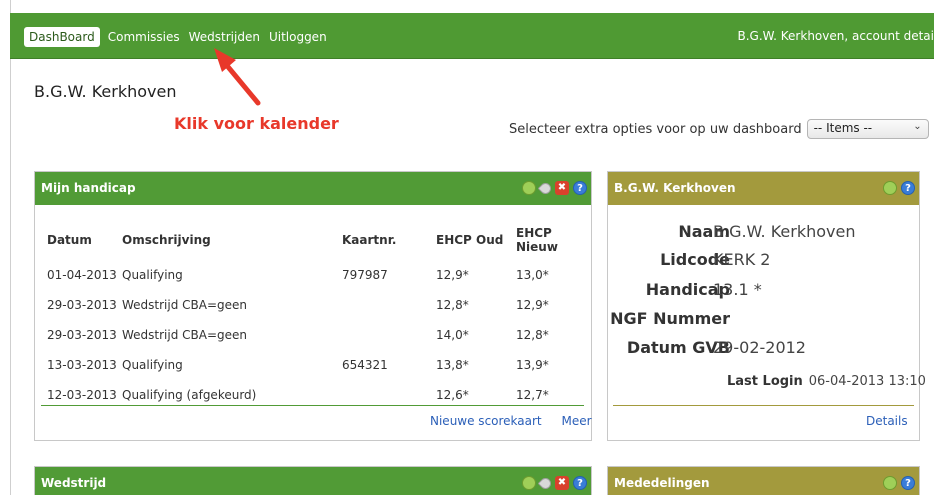 The height and width of the screenshot is (495, 934). I want to click on wedstrijd-panel: Wedstrijd ✖ ?, so click(313, 480).